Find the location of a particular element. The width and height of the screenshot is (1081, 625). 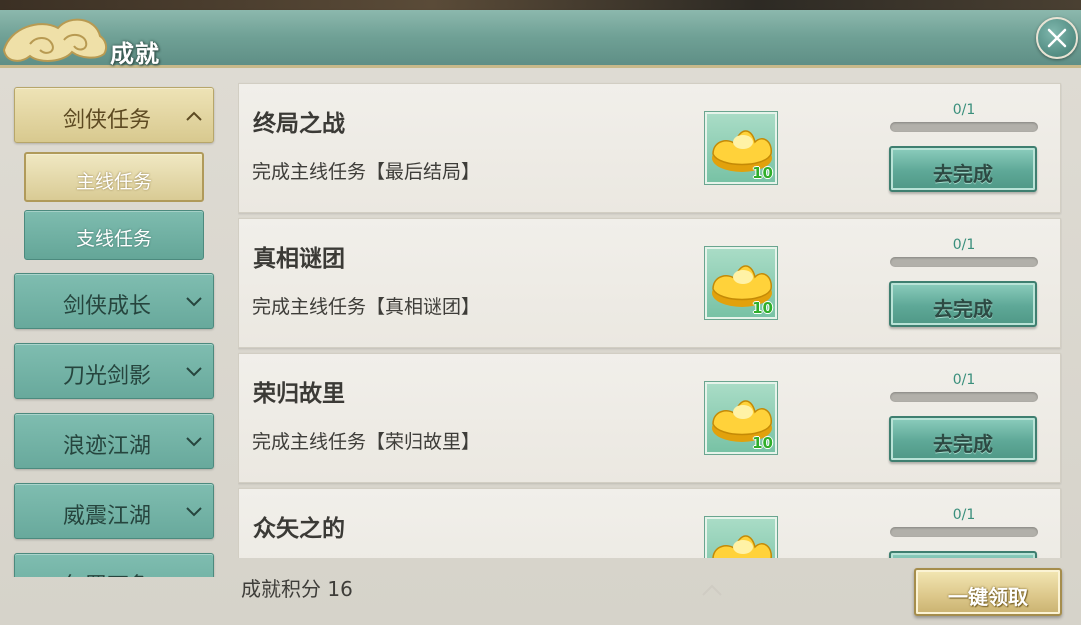

sidebar-category-daoguang-jianying: 刀光剑影 is located at coordinates (114, 371).